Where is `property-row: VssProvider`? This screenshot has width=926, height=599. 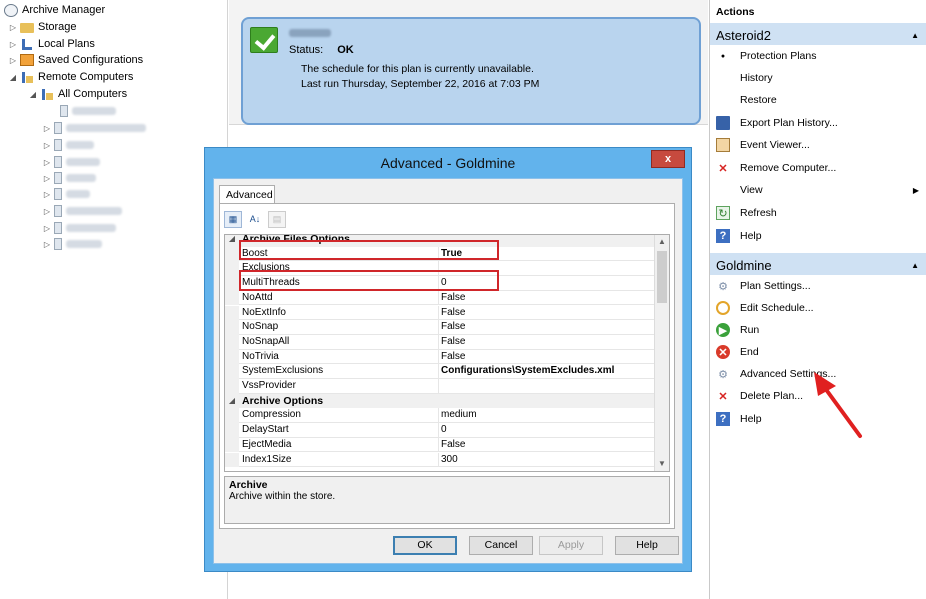 property-row: VssProvider is located at coordinates (440, 386).